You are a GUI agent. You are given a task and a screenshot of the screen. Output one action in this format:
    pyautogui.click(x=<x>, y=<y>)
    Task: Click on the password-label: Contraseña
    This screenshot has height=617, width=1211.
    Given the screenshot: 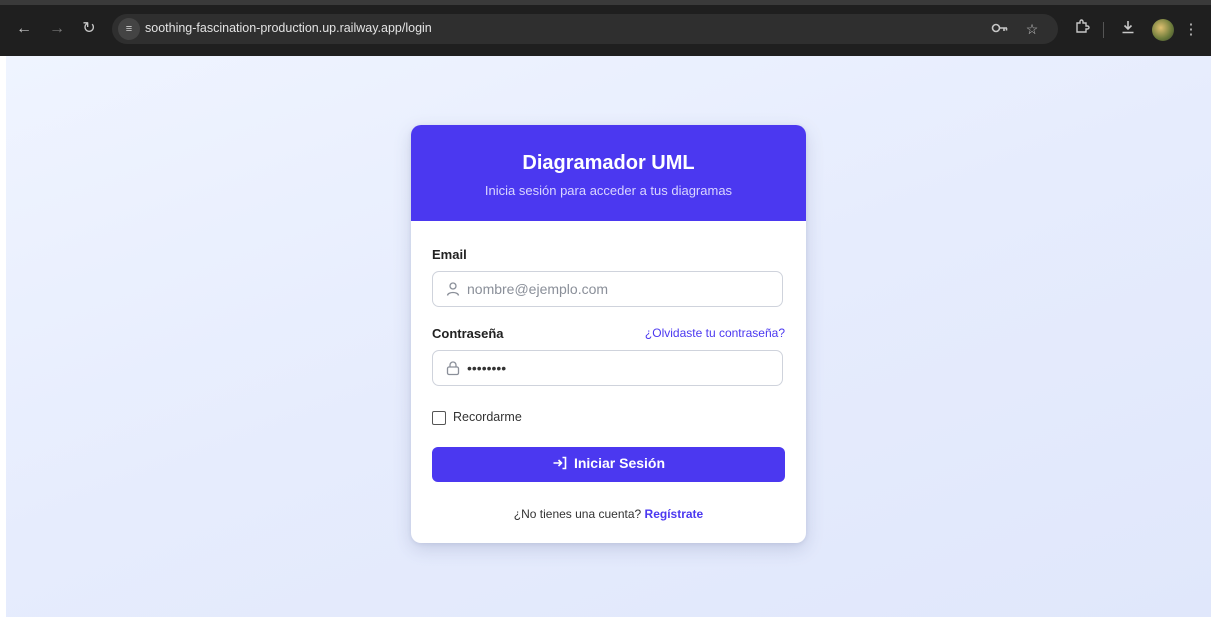 What is the action you would take?
    pyautogui.click(x=468, y=333)
    